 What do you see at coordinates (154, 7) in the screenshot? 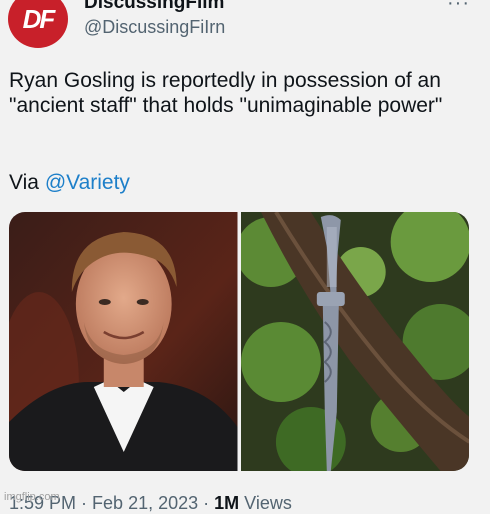
I see `account-name: DiscussingFilm` at bounding box center [154, 7].